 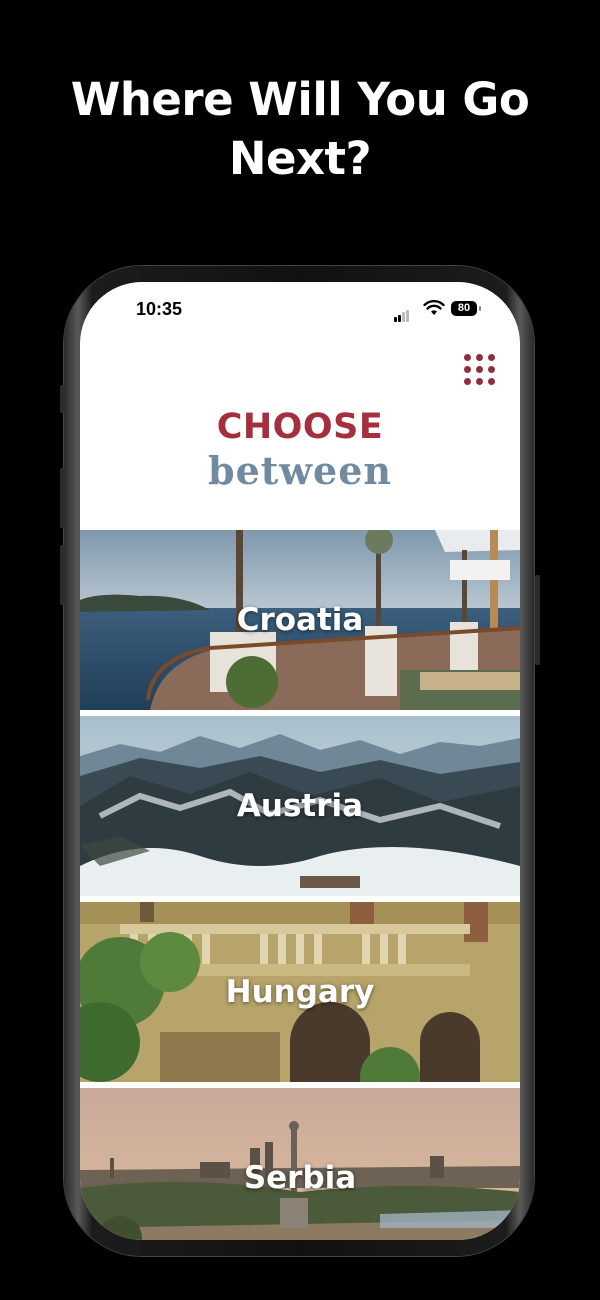 I want to click on destination-card-serbia: Serbia, so click(x=300, y=1164).